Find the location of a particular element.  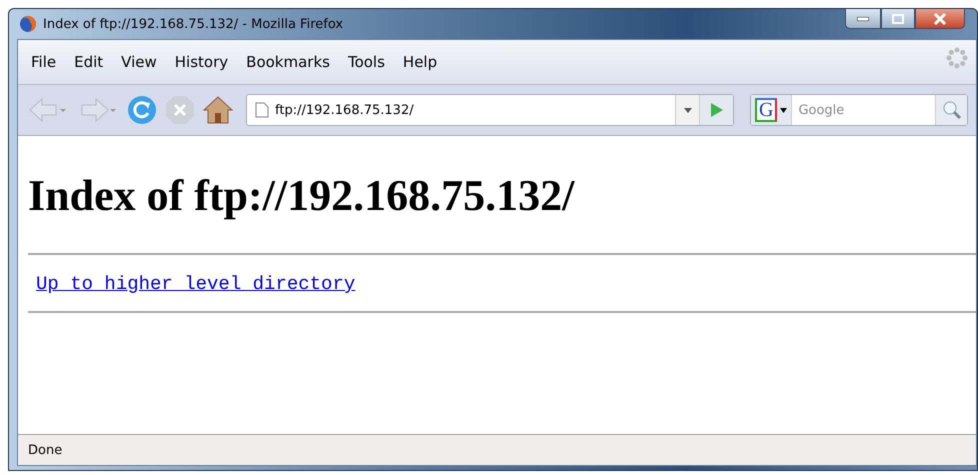

minimize-icon is located at coordinates (863, 18).